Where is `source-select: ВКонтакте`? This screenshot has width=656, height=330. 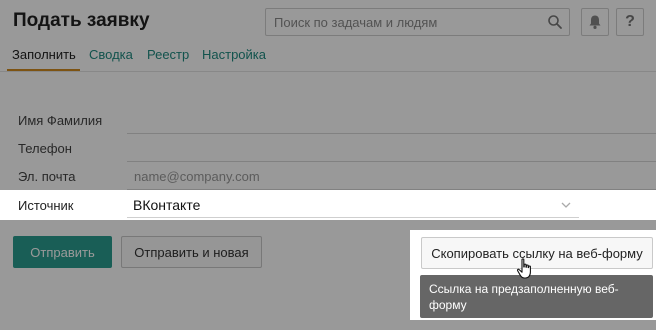 source-select: ВКонтакте is located at coordinates (353, 205).